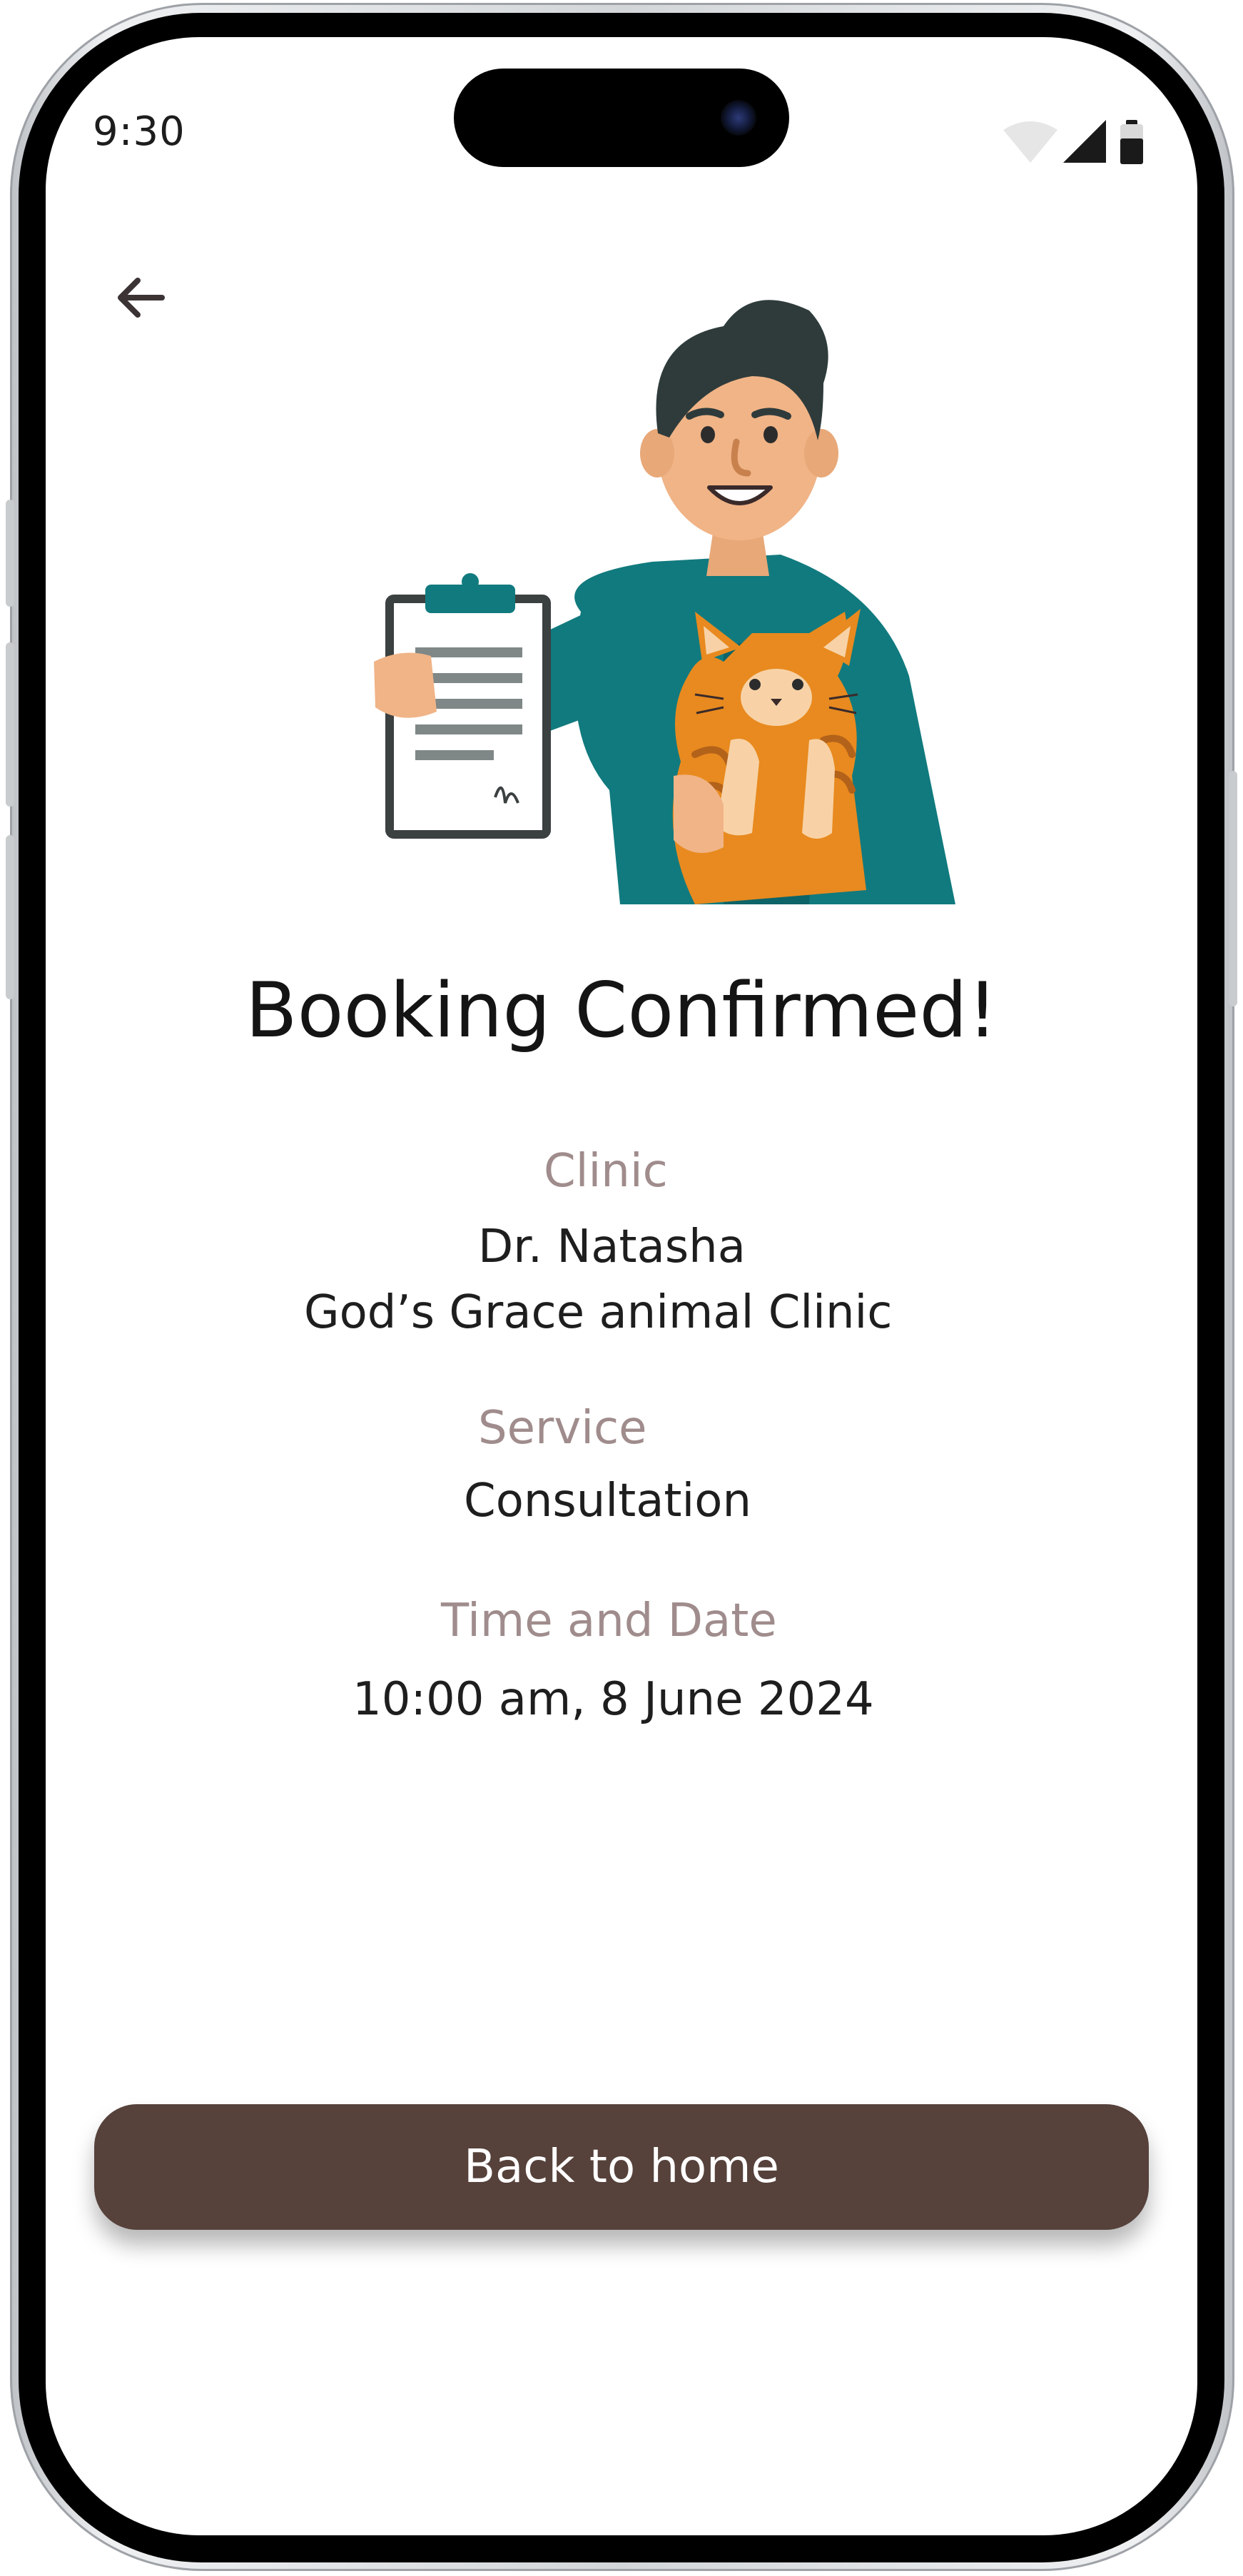 The height and width of the screenshot is (2576, 1243). Describe the element at coordinates (621, 2167) in the screenshot. I see `back-to-home-button: Back to home` at that location.